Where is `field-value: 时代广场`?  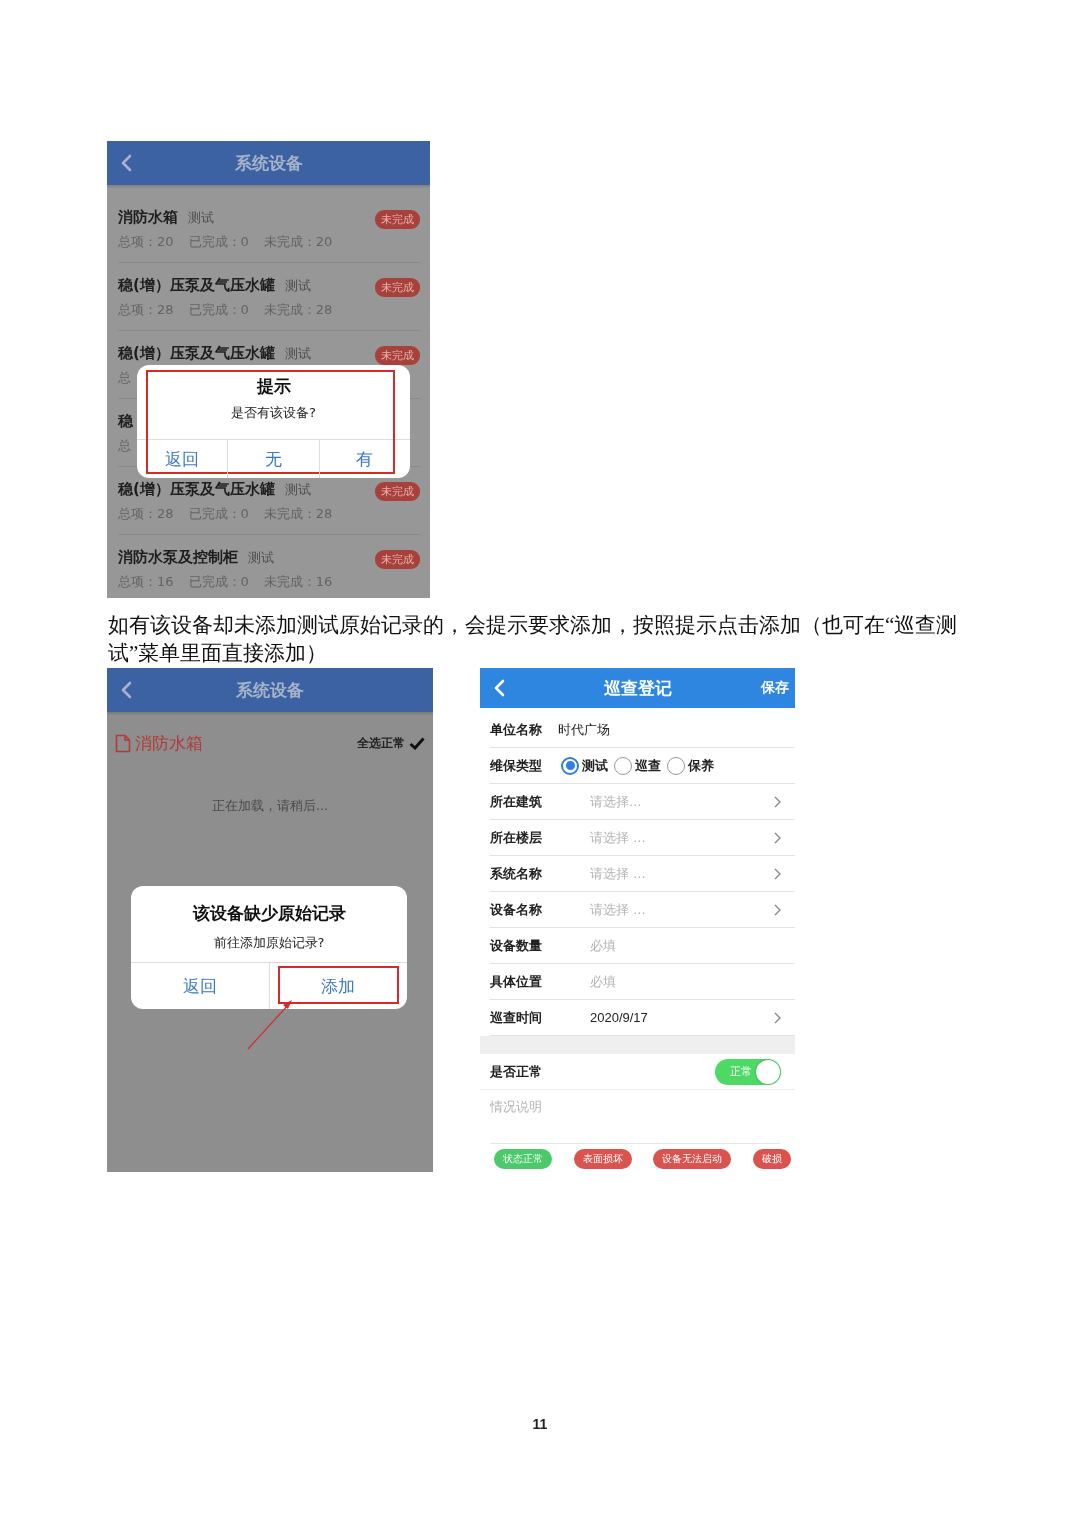 field-value: 时代广场 is located at coordinates (584, 729).